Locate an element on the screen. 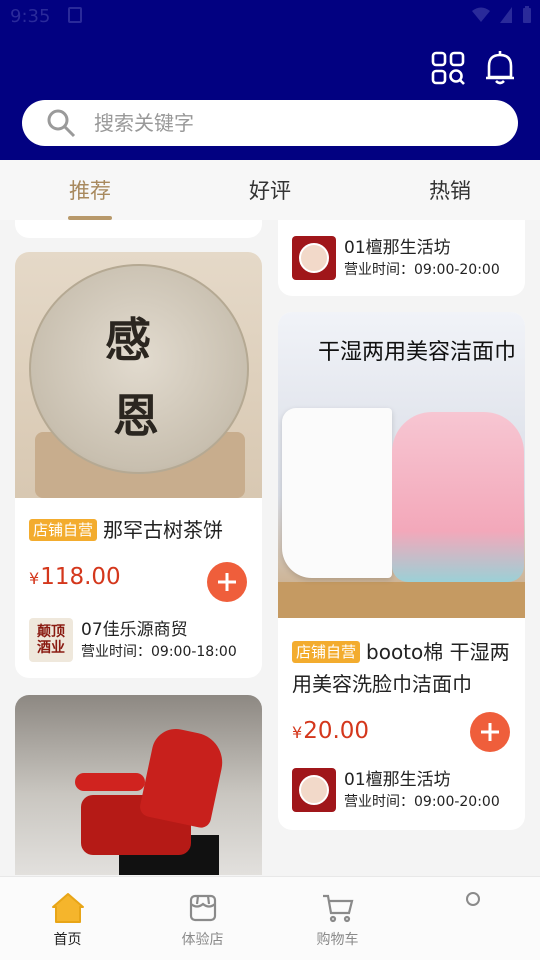  nav-cart: 购物车 is located at coordinates (337, 918).